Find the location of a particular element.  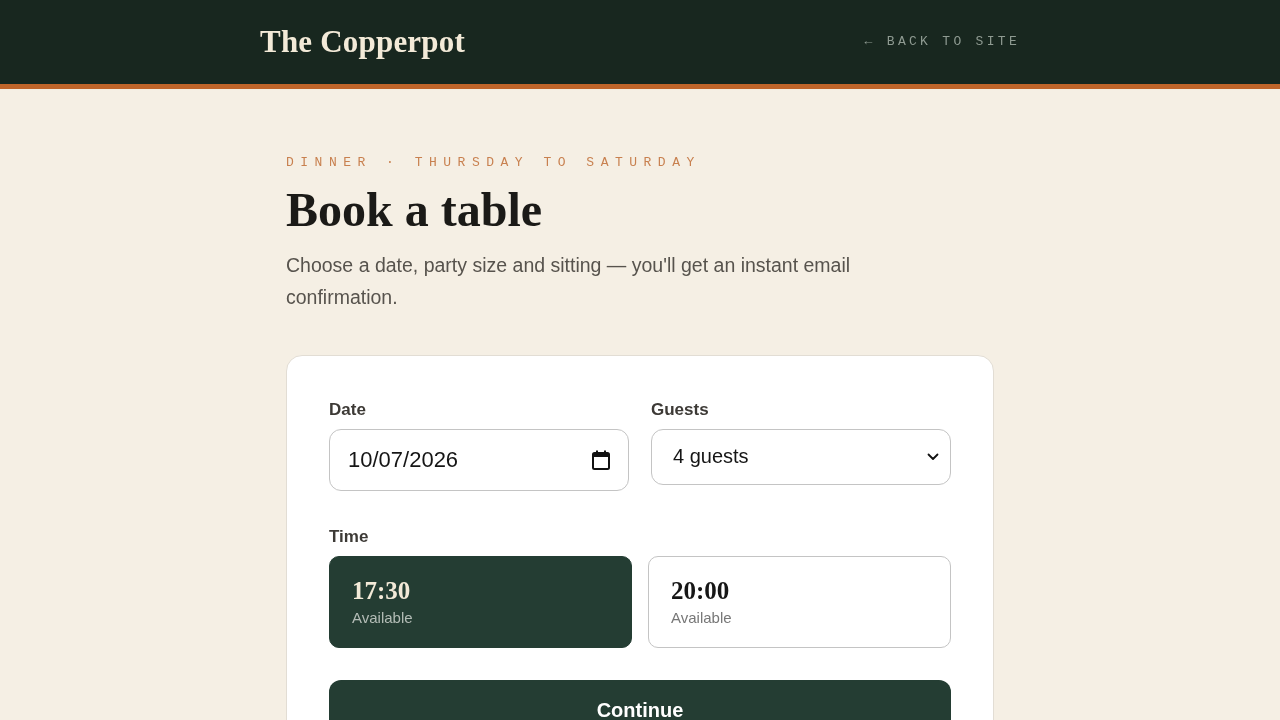

calendar-icon is located at coordinates (601, 459).